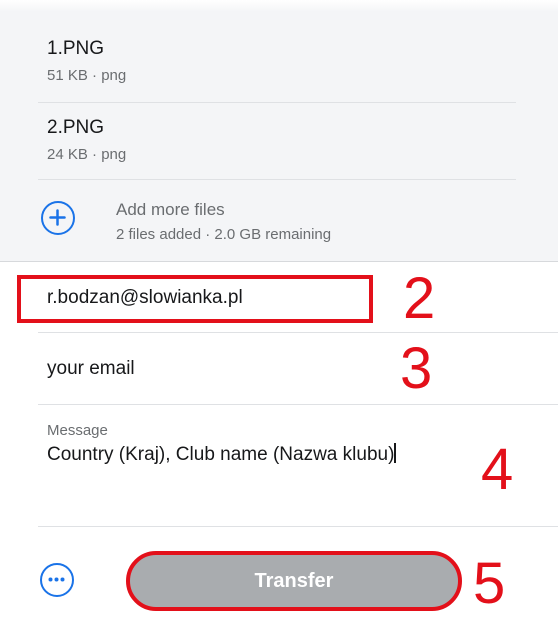  Describe the element at coordinates (497, 469) in the screenshot. I see `annotation-number: 4` at that location.